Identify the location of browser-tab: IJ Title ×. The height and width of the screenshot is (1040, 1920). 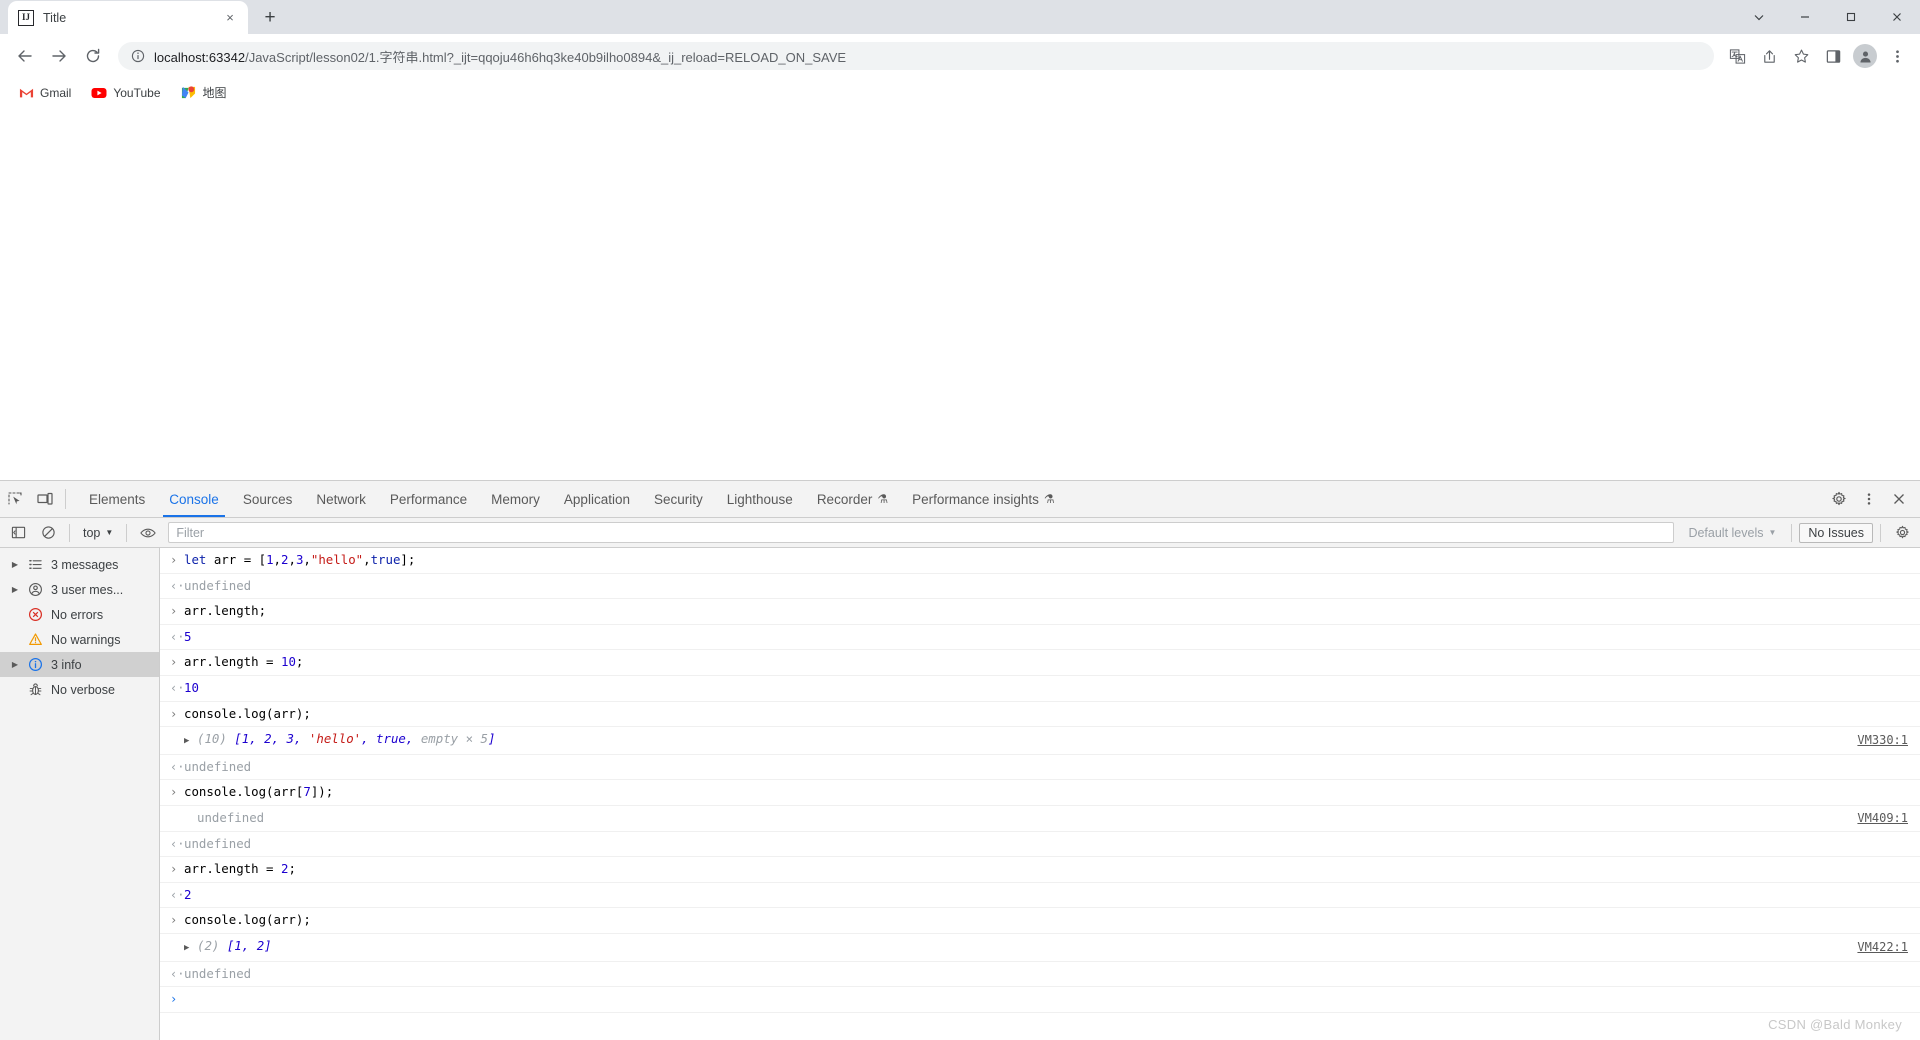
(128, 17).